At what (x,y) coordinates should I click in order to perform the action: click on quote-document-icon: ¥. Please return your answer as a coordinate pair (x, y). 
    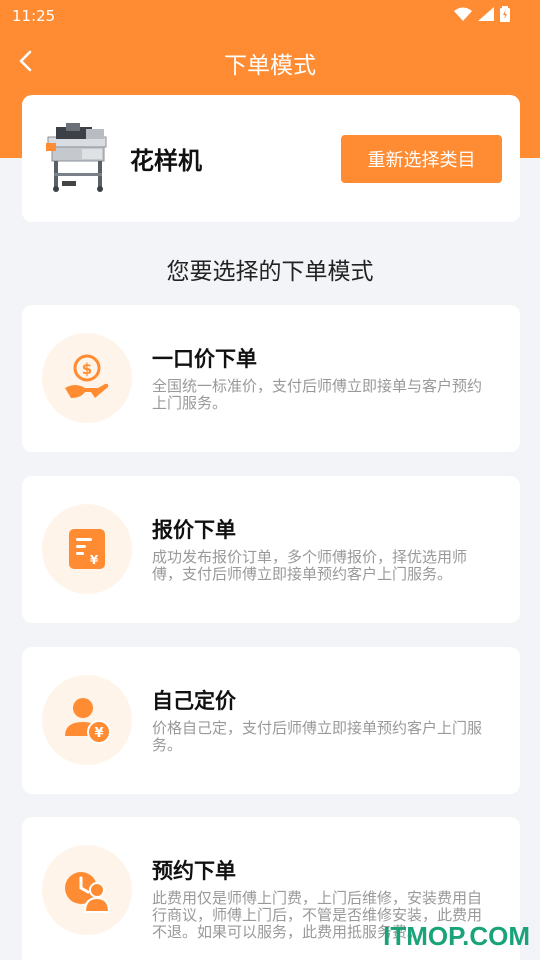
    Looking at the image, I should click on (87, 549).